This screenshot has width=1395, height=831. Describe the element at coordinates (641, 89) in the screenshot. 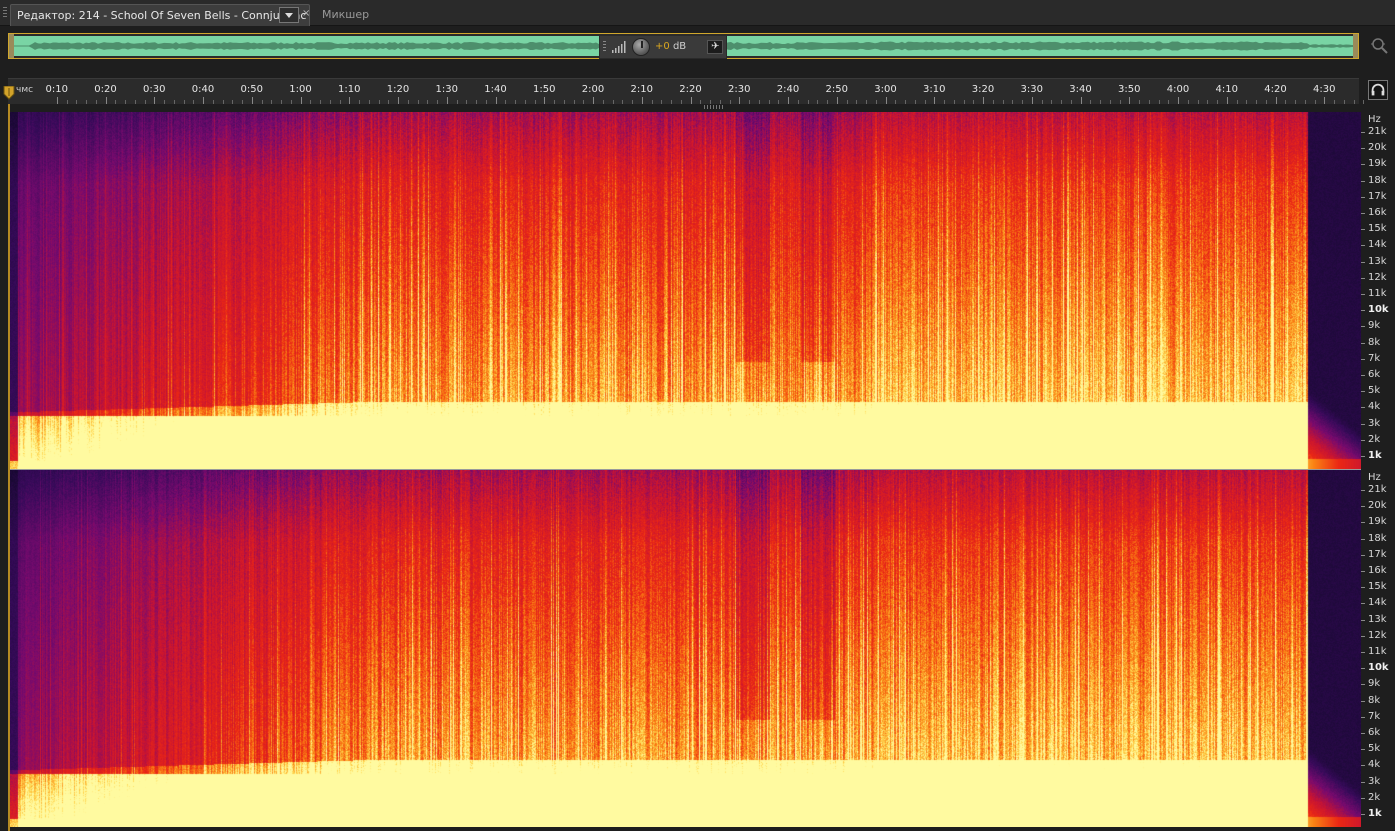

I see `time-tick-label: 2:10` at that location.